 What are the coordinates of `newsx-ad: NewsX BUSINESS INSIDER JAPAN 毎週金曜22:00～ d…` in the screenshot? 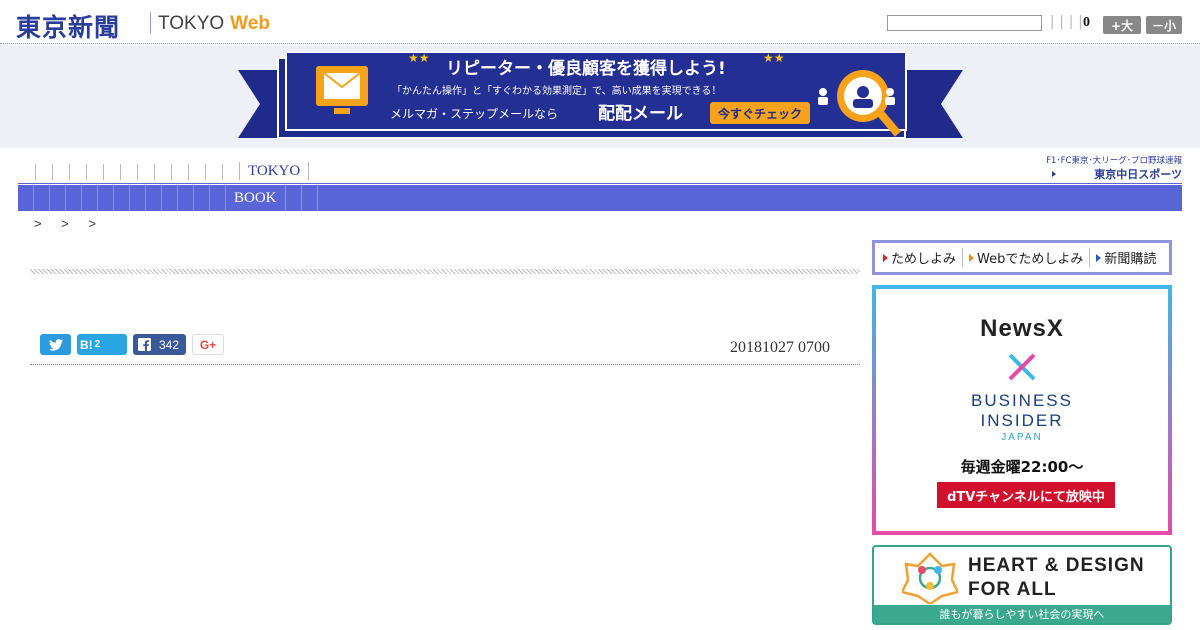 It's located at (1022, 410).